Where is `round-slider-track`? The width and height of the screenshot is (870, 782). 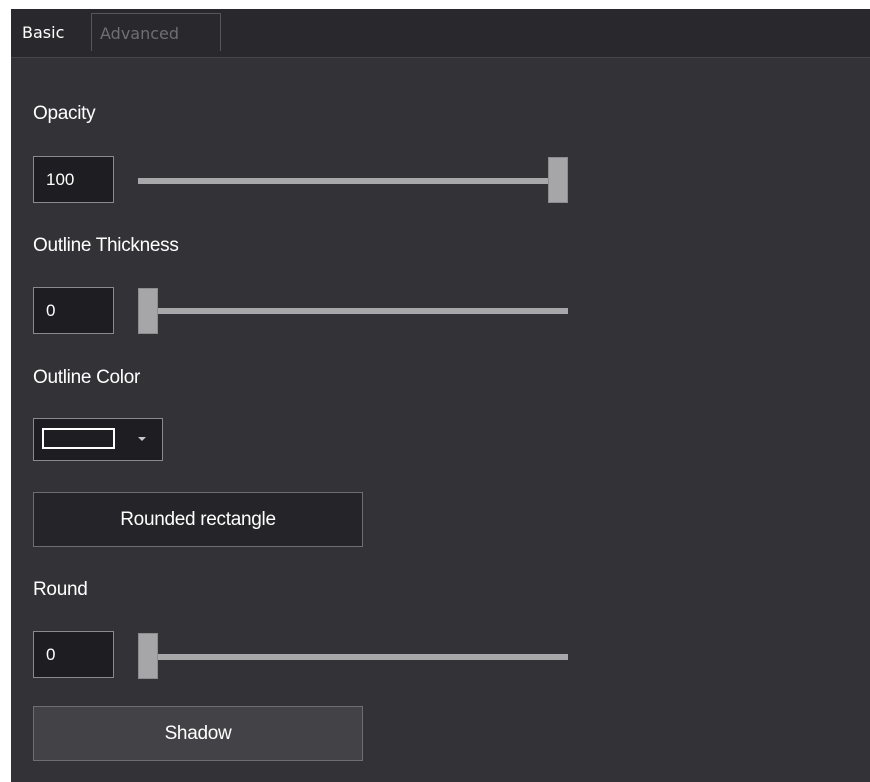 round-slider-track is located at coordinates (353, 657).